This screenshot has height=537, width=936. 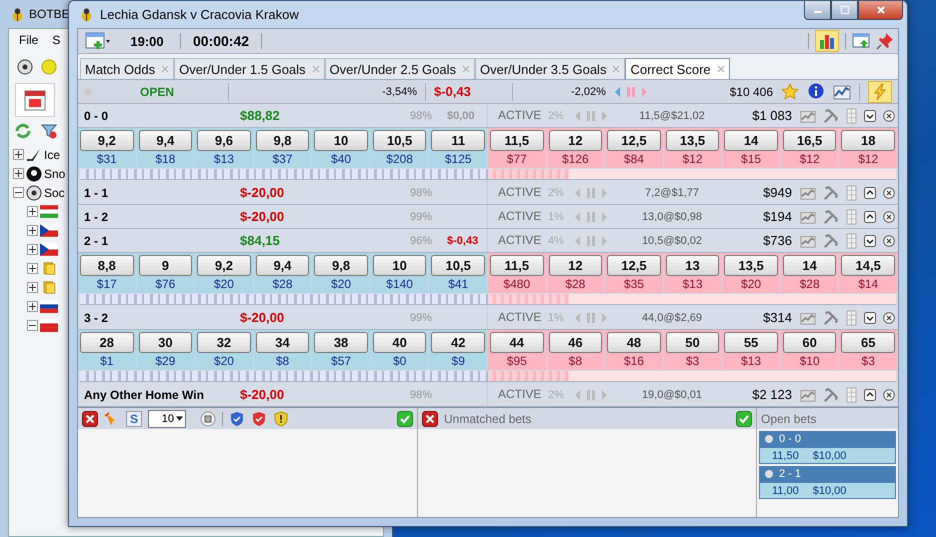 I want to click on warning-shield-icon, so click(x=281, y=418).